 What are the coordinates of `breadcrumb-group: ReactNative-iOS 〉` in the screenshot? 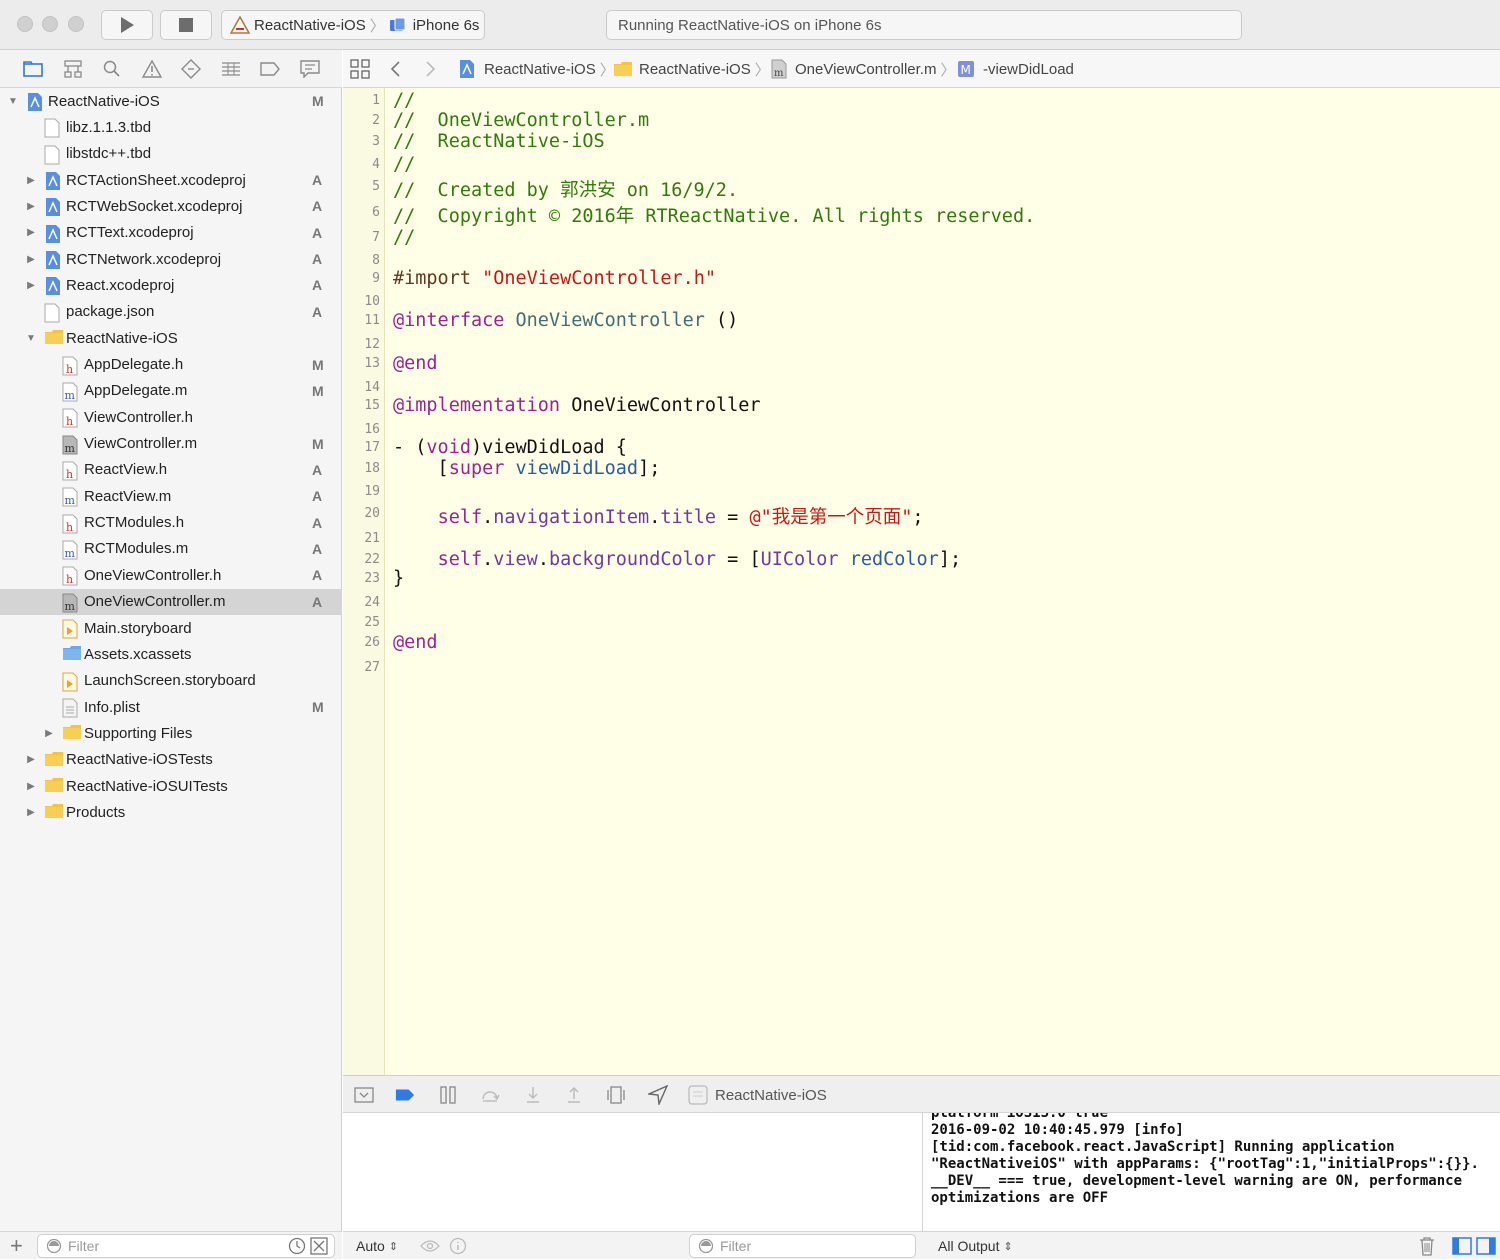 It's located at (691, 69).